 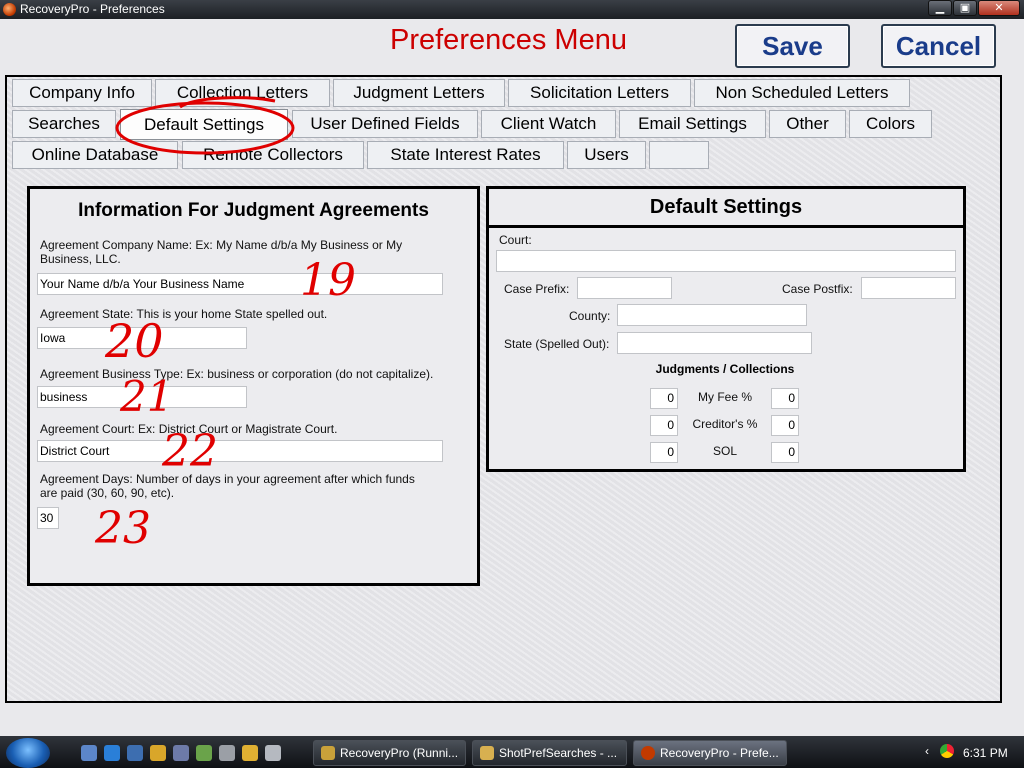 I want to click on annotation-circle, so click(x=205, y=128).